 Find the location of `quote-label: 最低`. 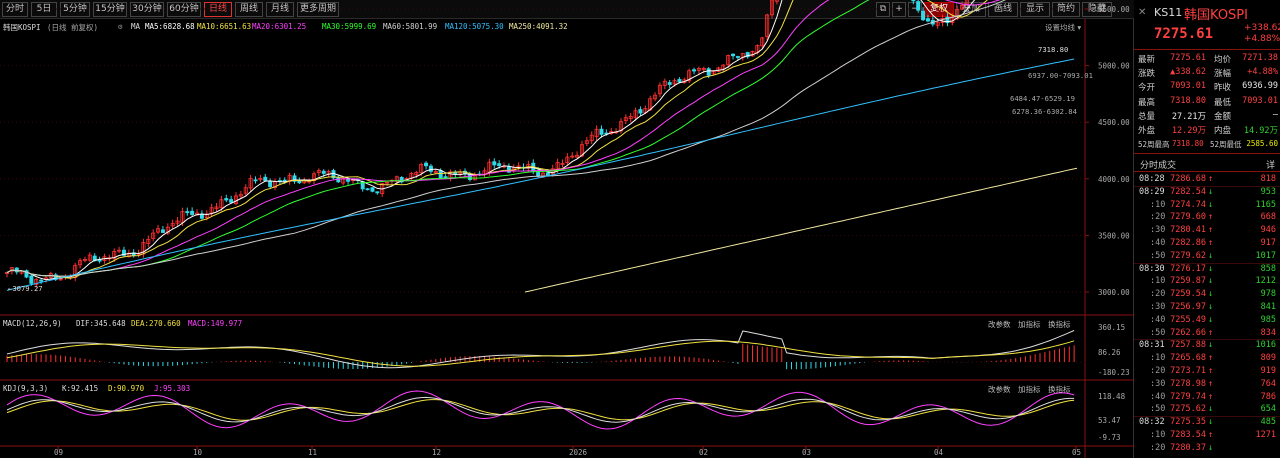

quote-label: 最低 is located at coordinates (1223, 102).